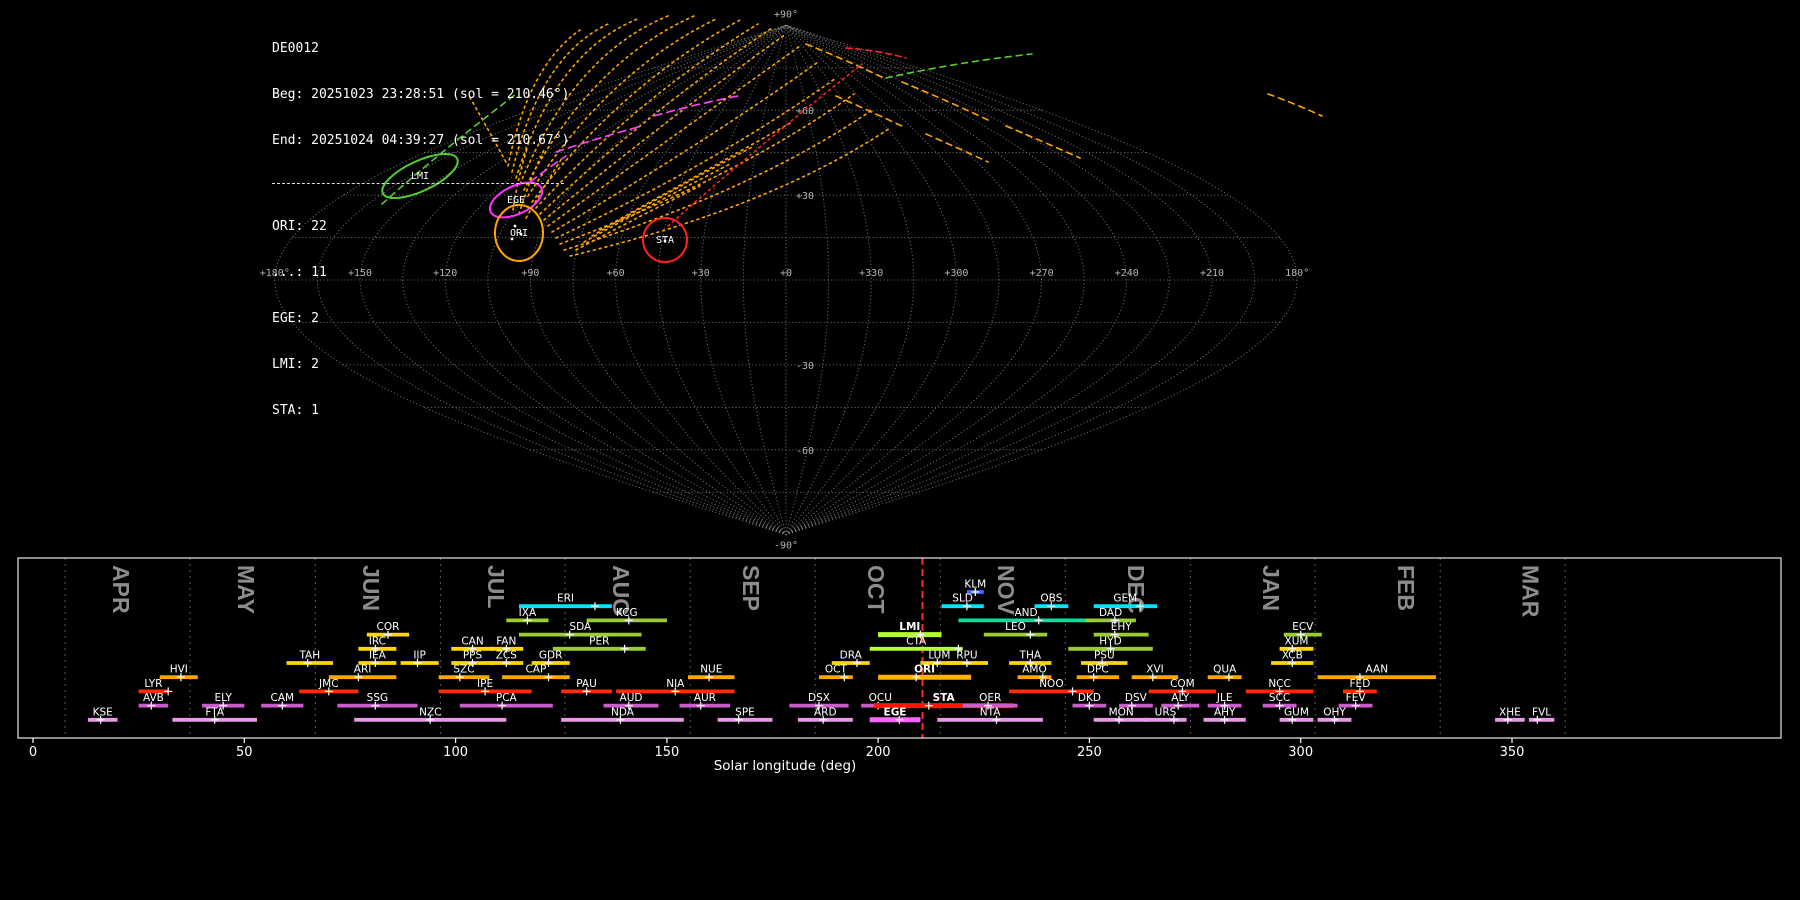  What do you see at coordinates (168, 691) in the screenshot?
I see `peak-marker-LYR` at bounding box center [168, 691].